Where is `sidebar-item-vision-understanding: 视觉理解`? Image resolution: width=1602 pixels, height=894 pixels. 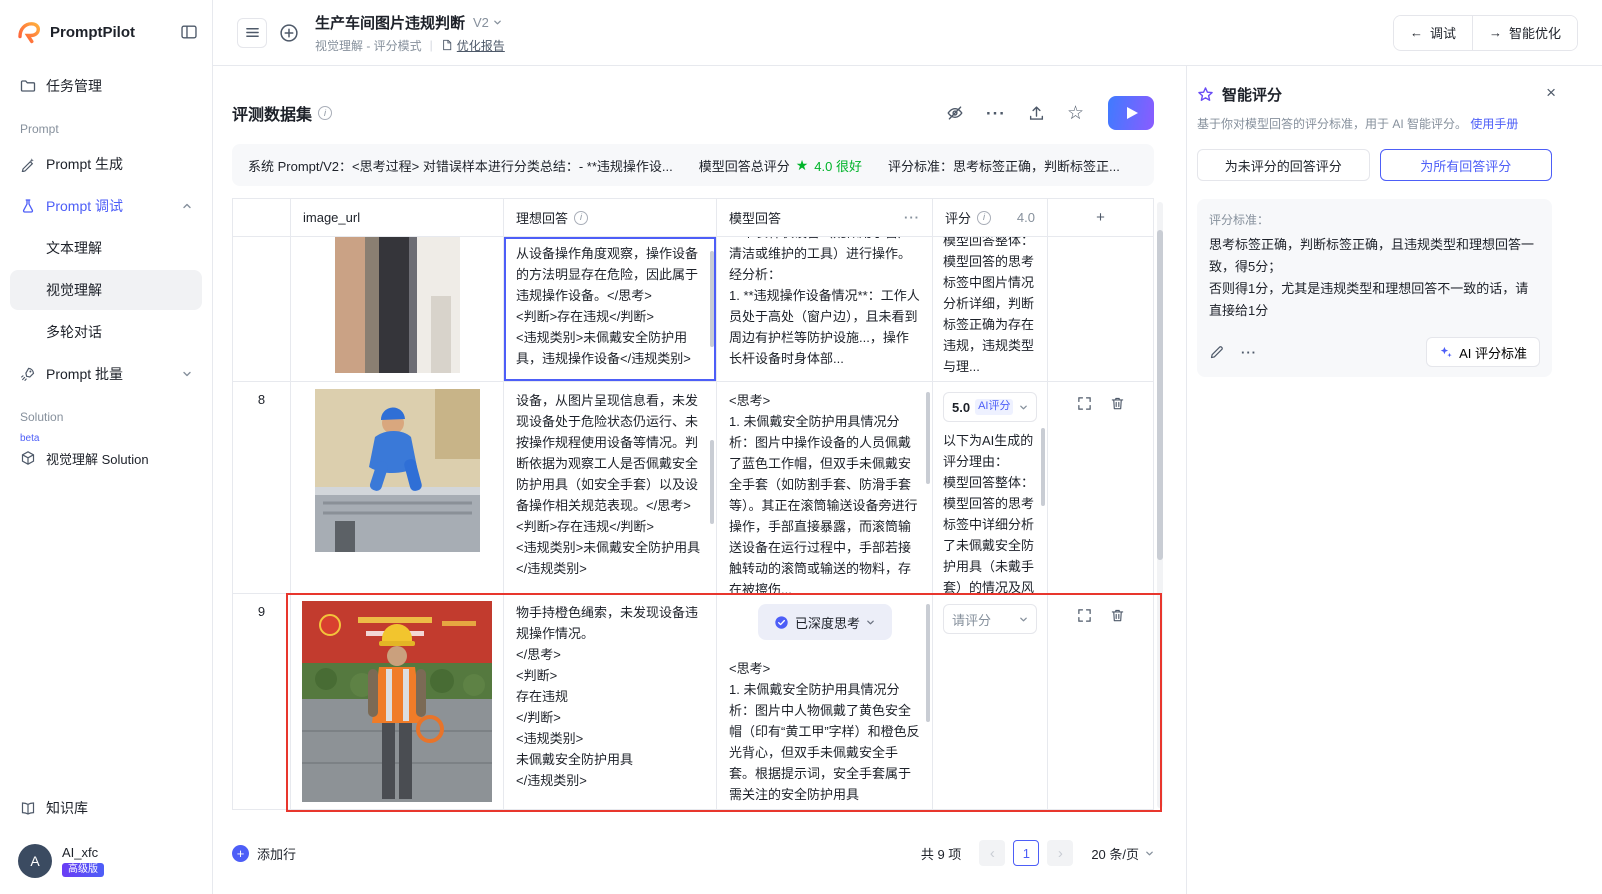
sidebar-item-vision-understanding: 视觉理解 is located at coordinates (106, 290).